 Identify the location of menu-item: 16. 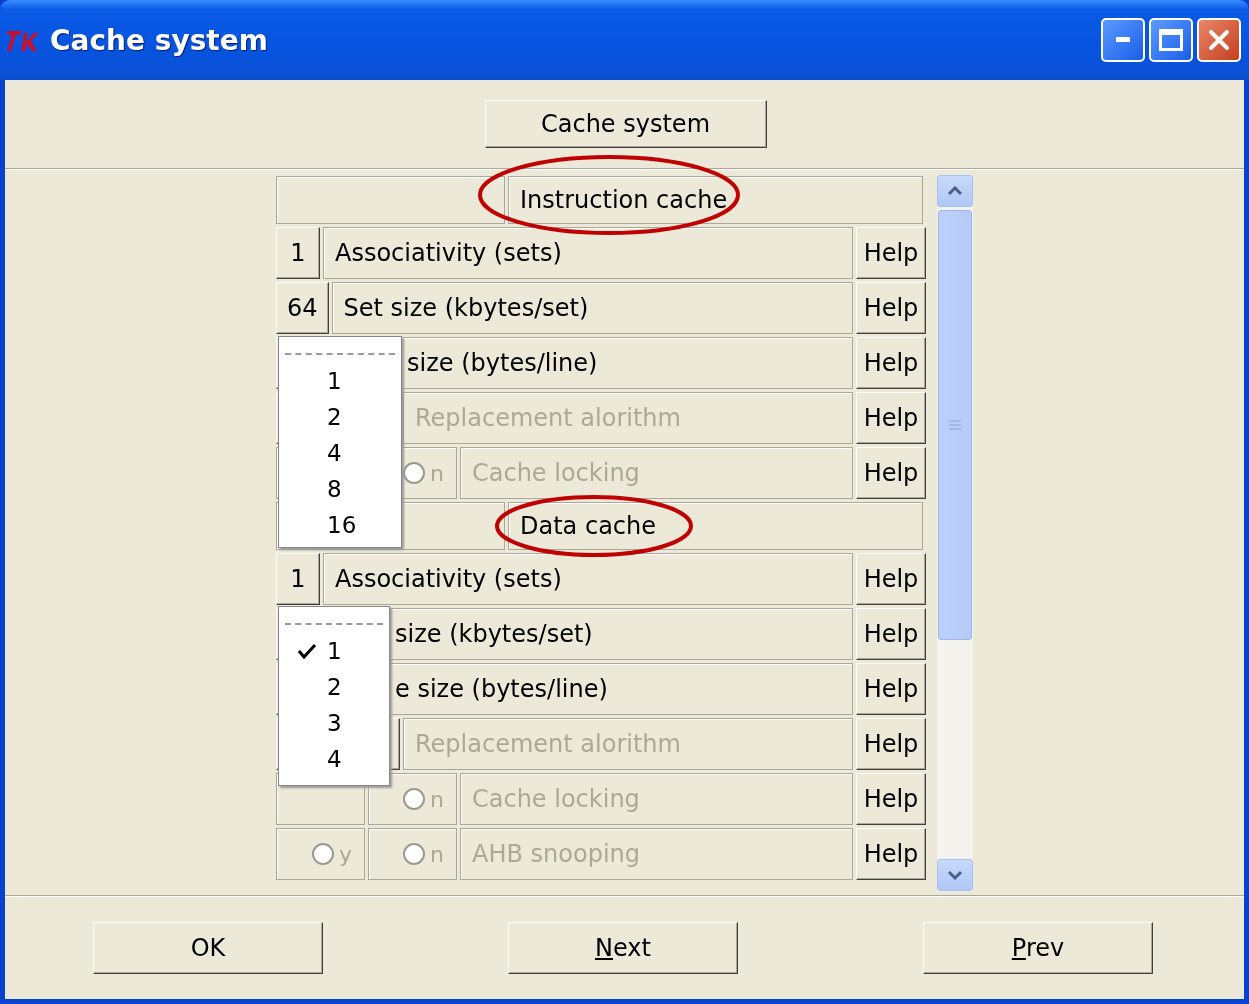
(340, 525).